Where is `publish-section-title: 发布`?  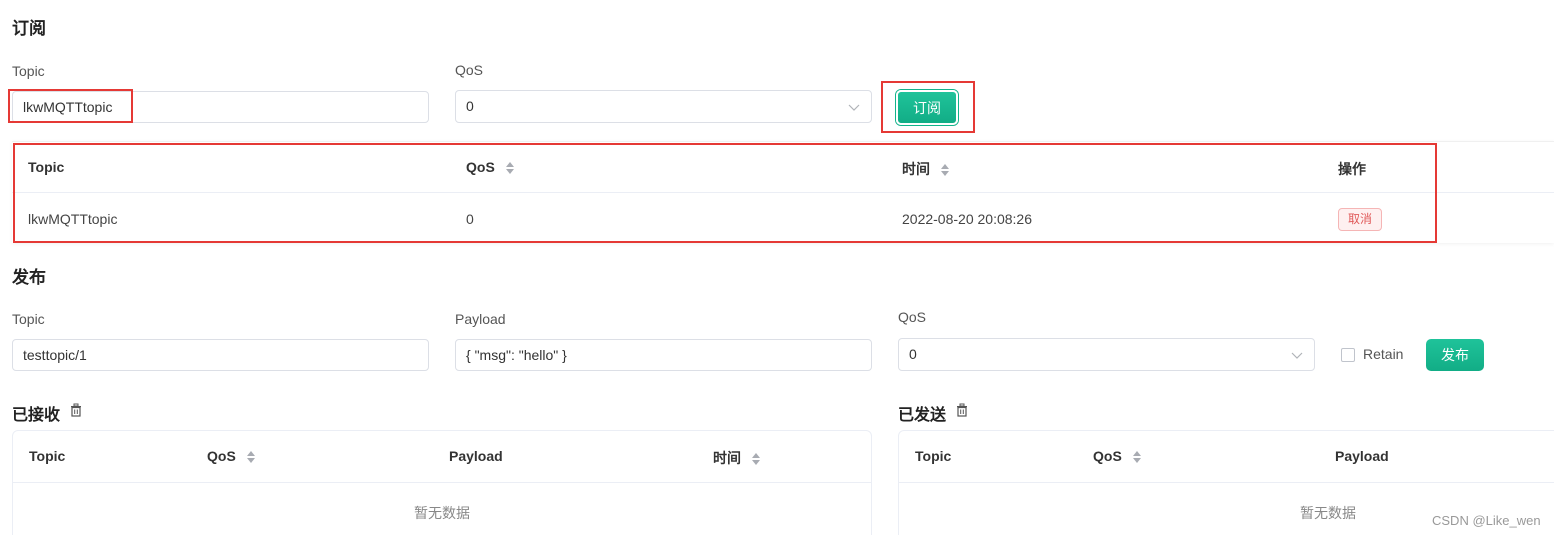
publish-section-title: 发布 is located at coordinates (29, 277).